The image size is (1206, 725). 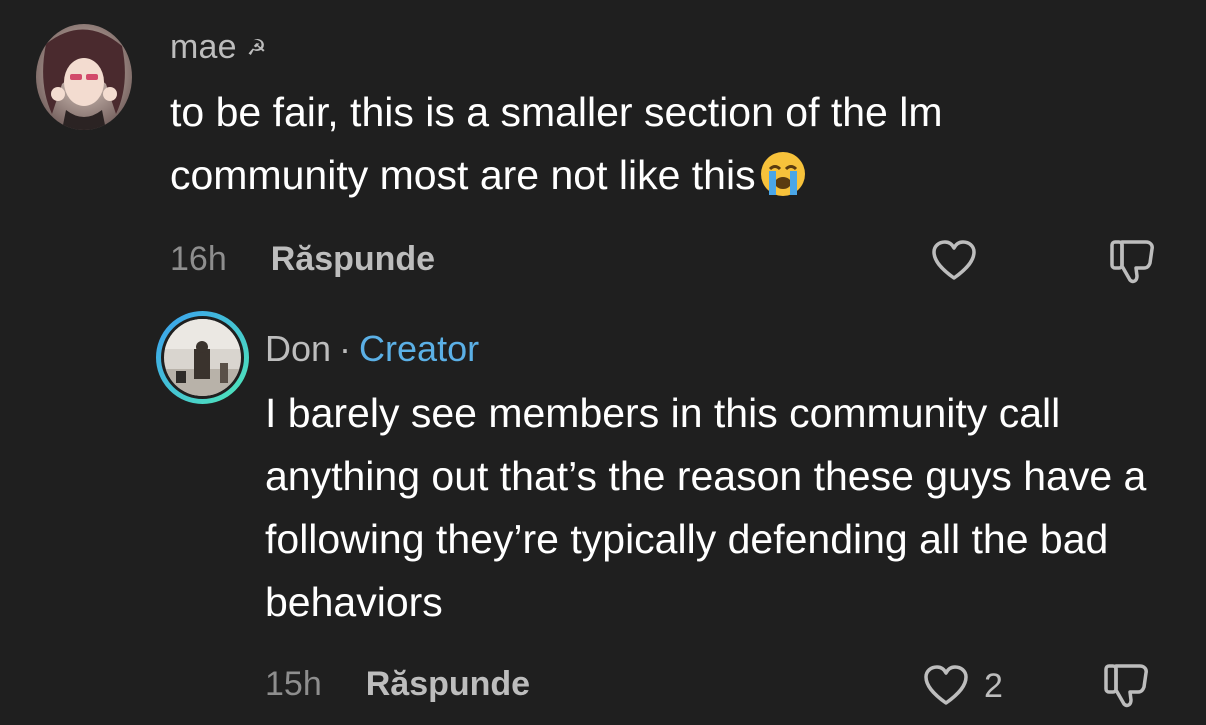 I want to click on reply-meta: 15h Răspunde, so click(x=397, y=684).